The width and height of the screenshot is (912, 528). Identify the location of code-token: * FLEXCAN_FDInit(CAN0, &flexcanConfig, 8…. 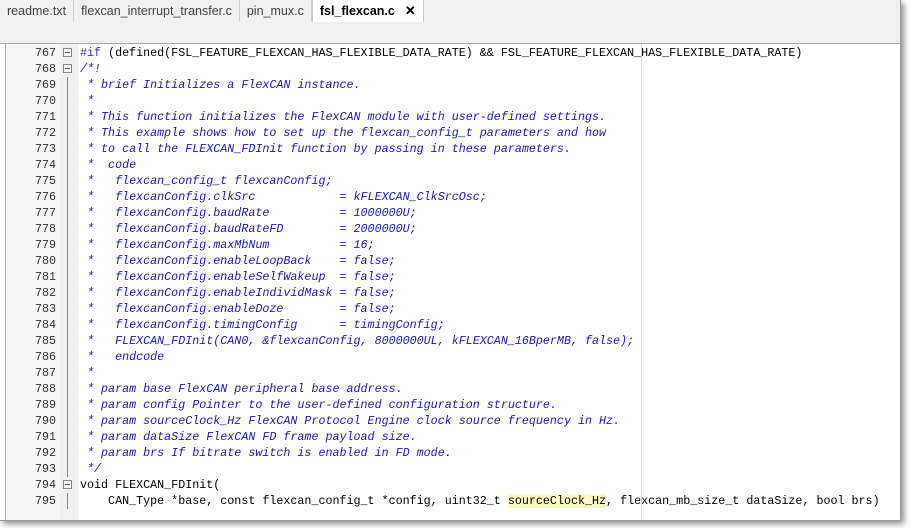
(357, 341).